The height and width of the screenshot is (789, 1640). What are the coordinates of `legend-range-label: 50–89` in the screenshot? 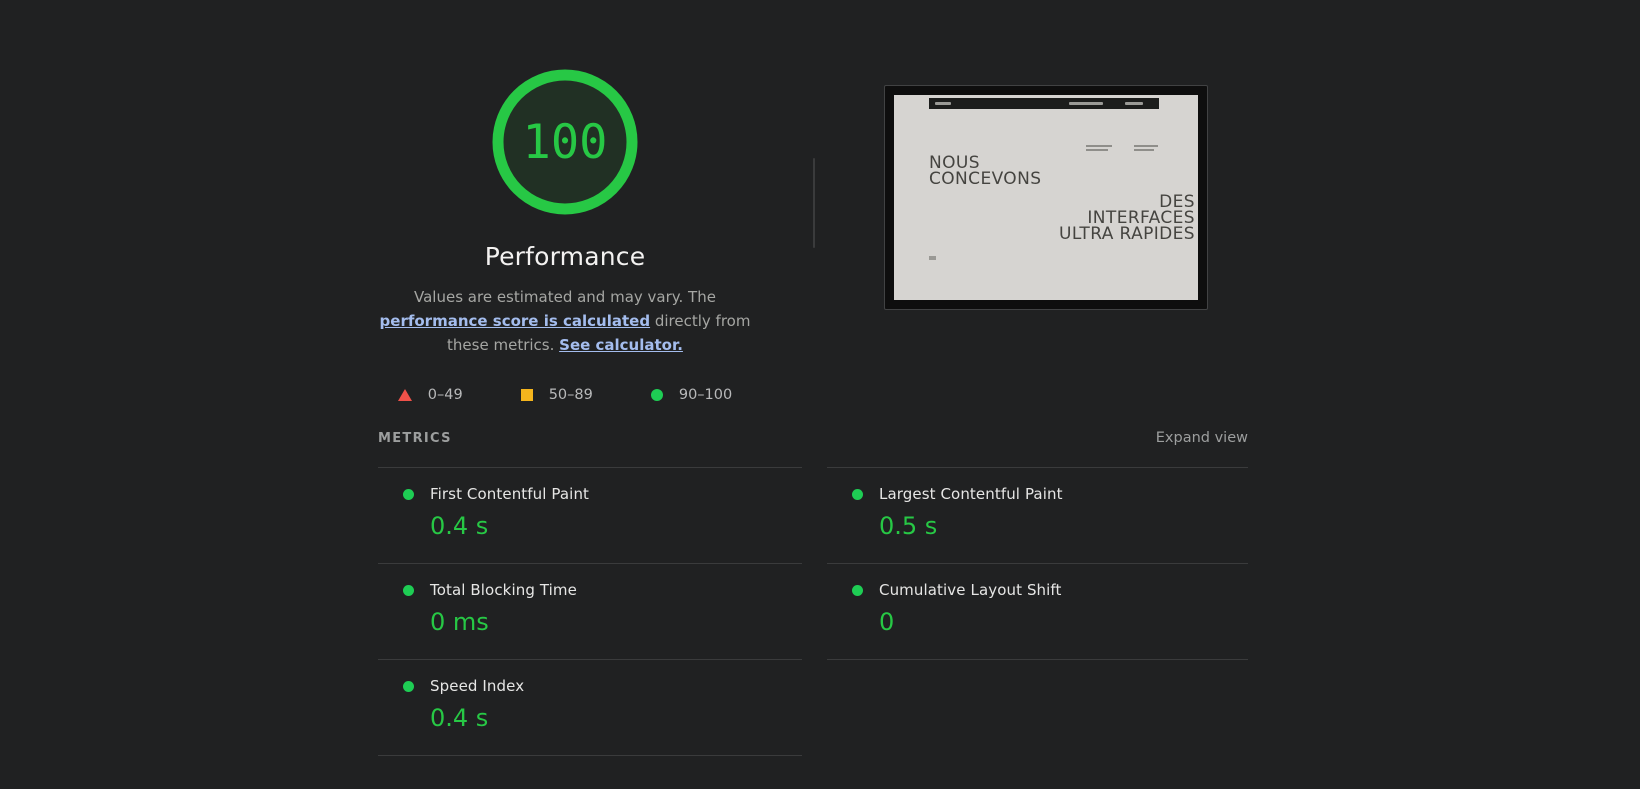 It's located at (570, 395).